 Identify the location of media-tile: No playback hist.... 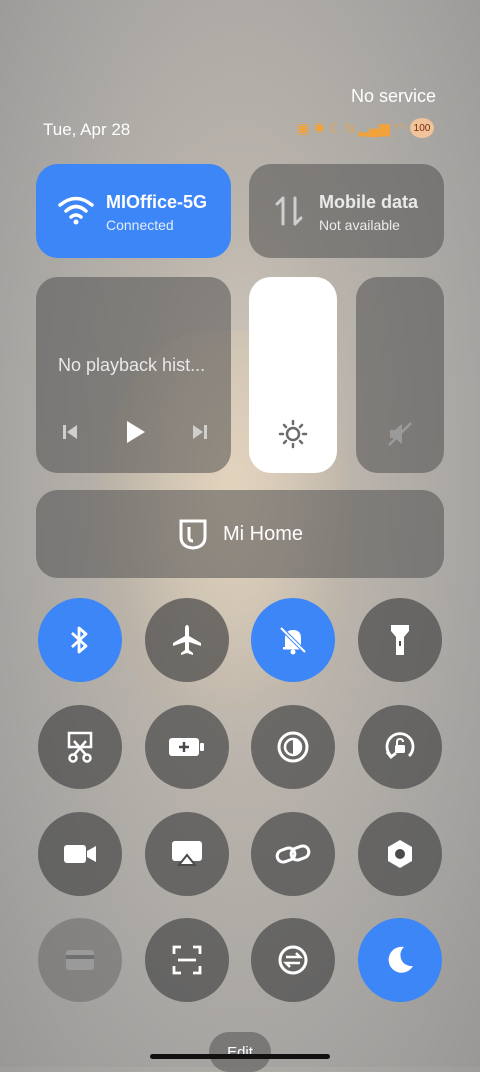
(133, 375).